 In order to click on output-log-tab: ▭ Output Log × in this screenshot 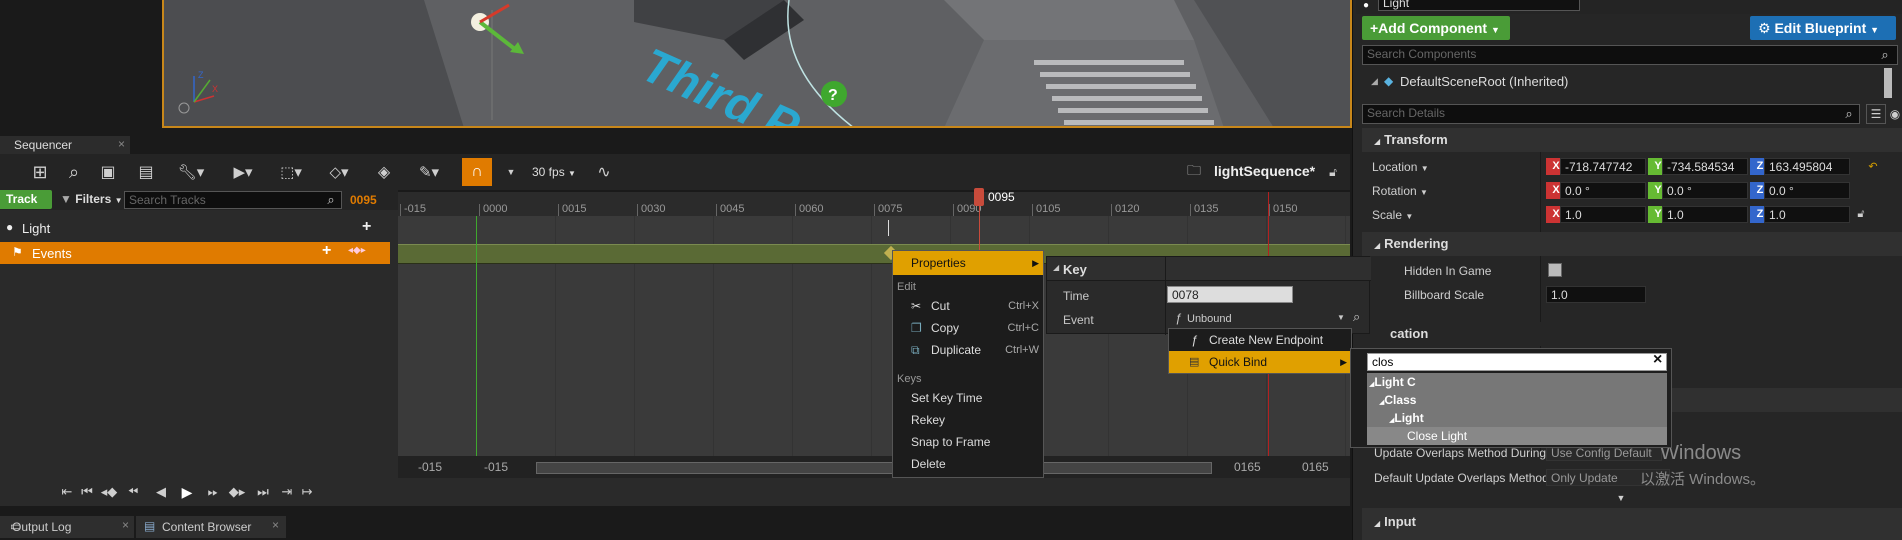, I will do `click(67, 527)`.